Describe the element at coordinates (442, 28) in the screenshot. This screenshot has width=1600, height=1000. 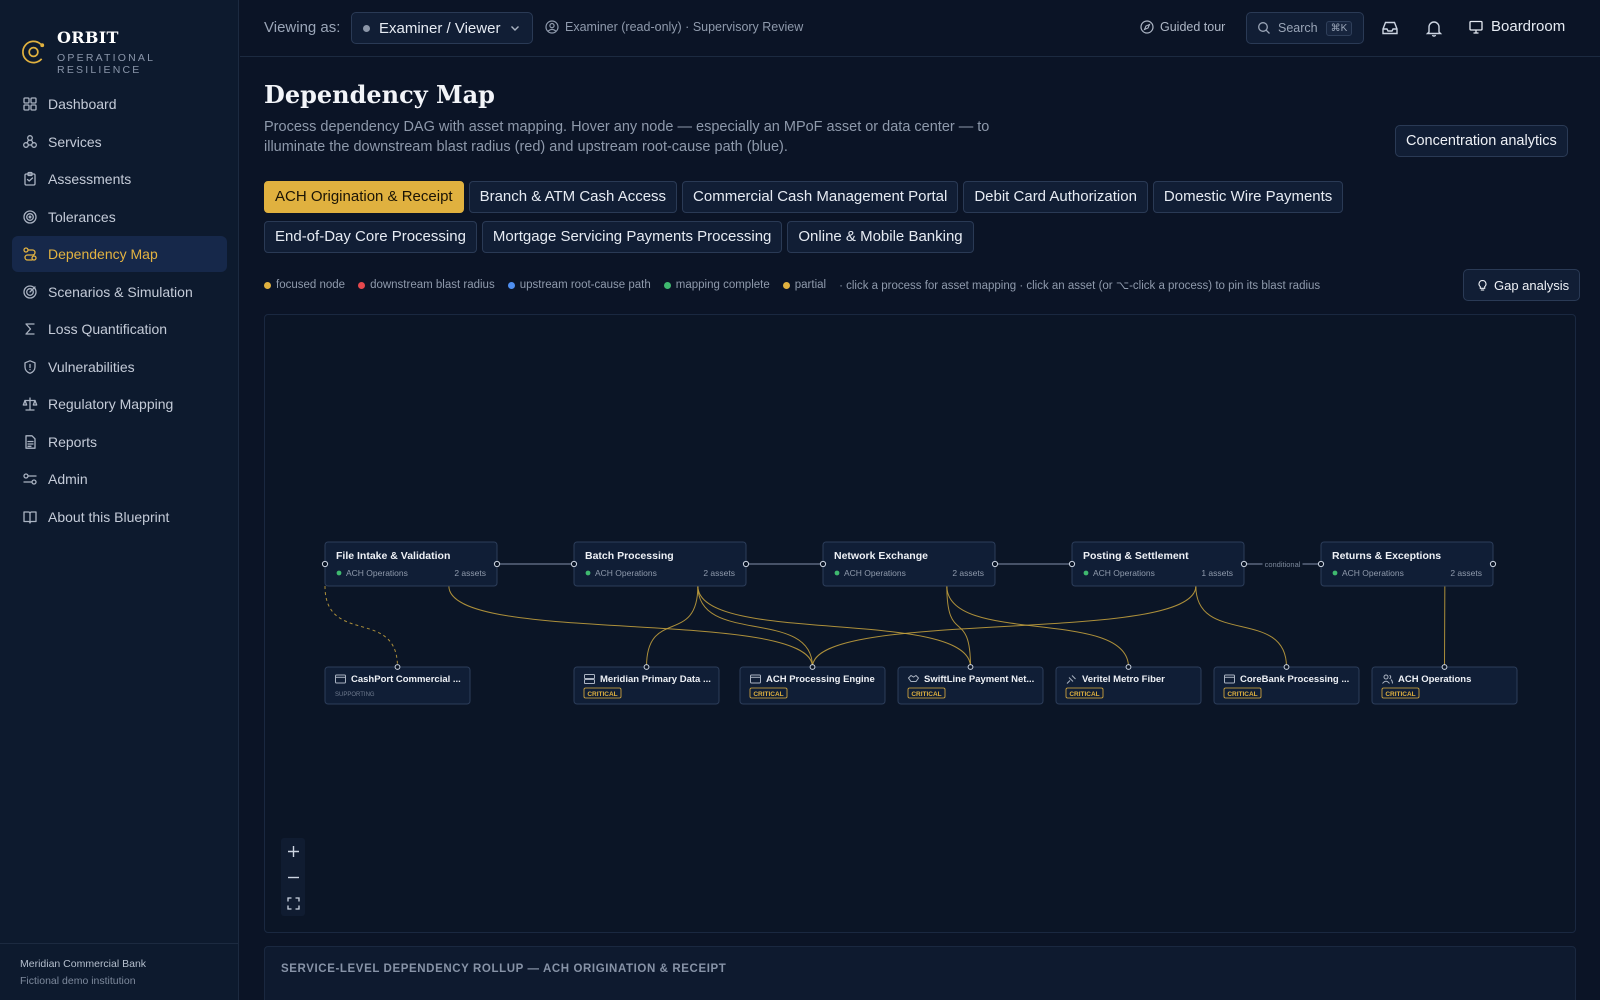
I see `role-select: Examiner / Viewer` at that location.